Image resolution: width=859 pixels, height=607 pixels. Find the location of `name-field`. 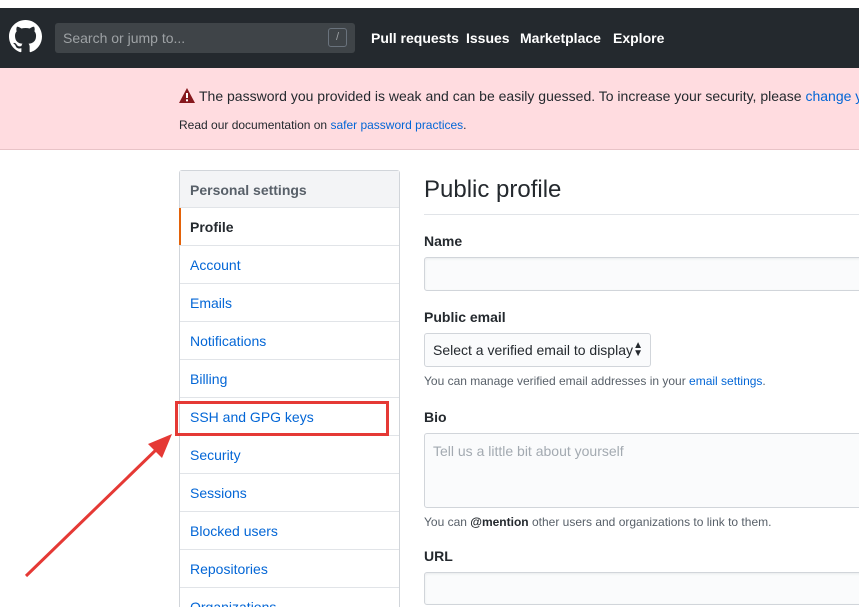

name-field is located at coordinates (641, 274).